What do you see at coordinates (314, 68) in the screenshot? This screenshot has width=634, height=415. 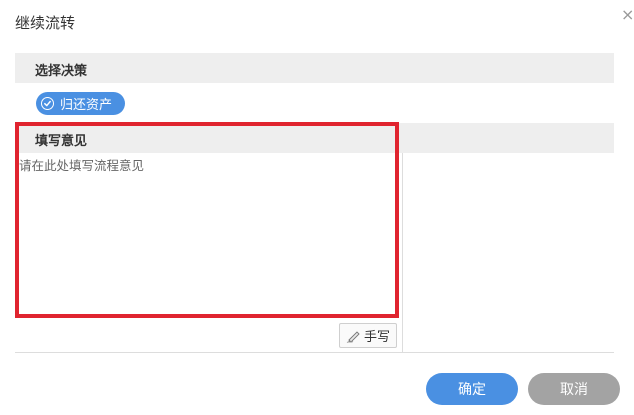 I see `decision-section-header: 选择决策` at bounding box center [314, 68].